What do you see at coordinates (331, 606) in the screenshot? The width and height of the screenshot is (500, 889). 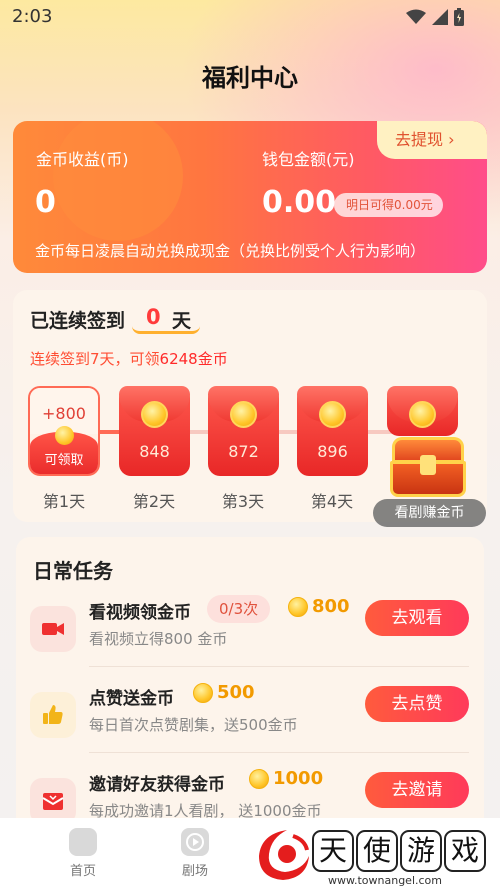 I see `task-reward-value: 800` at bounding box center [331, 606].